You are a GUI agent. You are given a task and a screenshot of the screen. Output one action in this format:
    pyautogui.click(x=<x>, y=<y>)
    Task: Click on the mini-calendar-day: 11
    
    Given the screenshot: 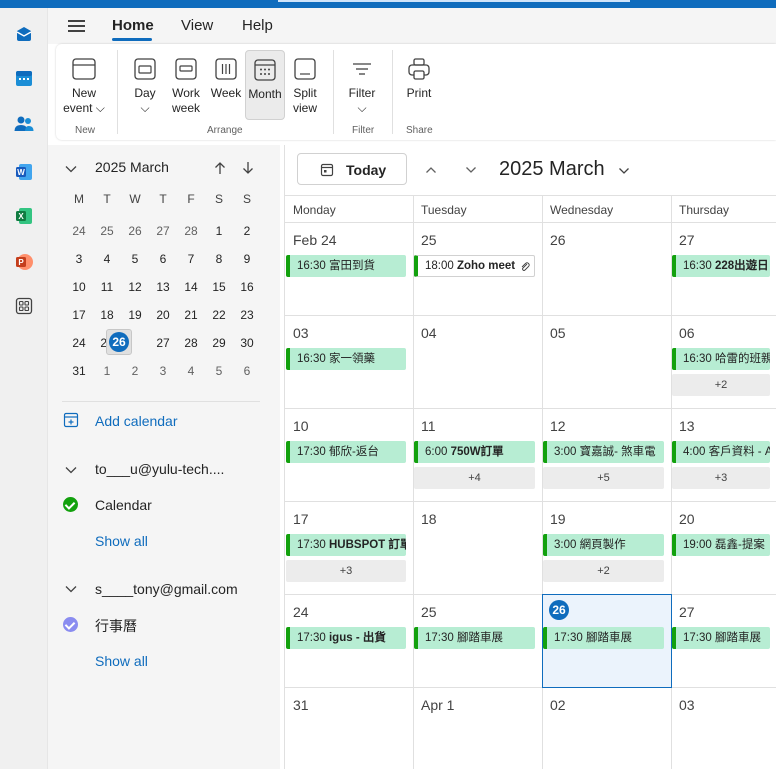 What is the action you would take?
    pyautogui.click(x=107, y=287)
    